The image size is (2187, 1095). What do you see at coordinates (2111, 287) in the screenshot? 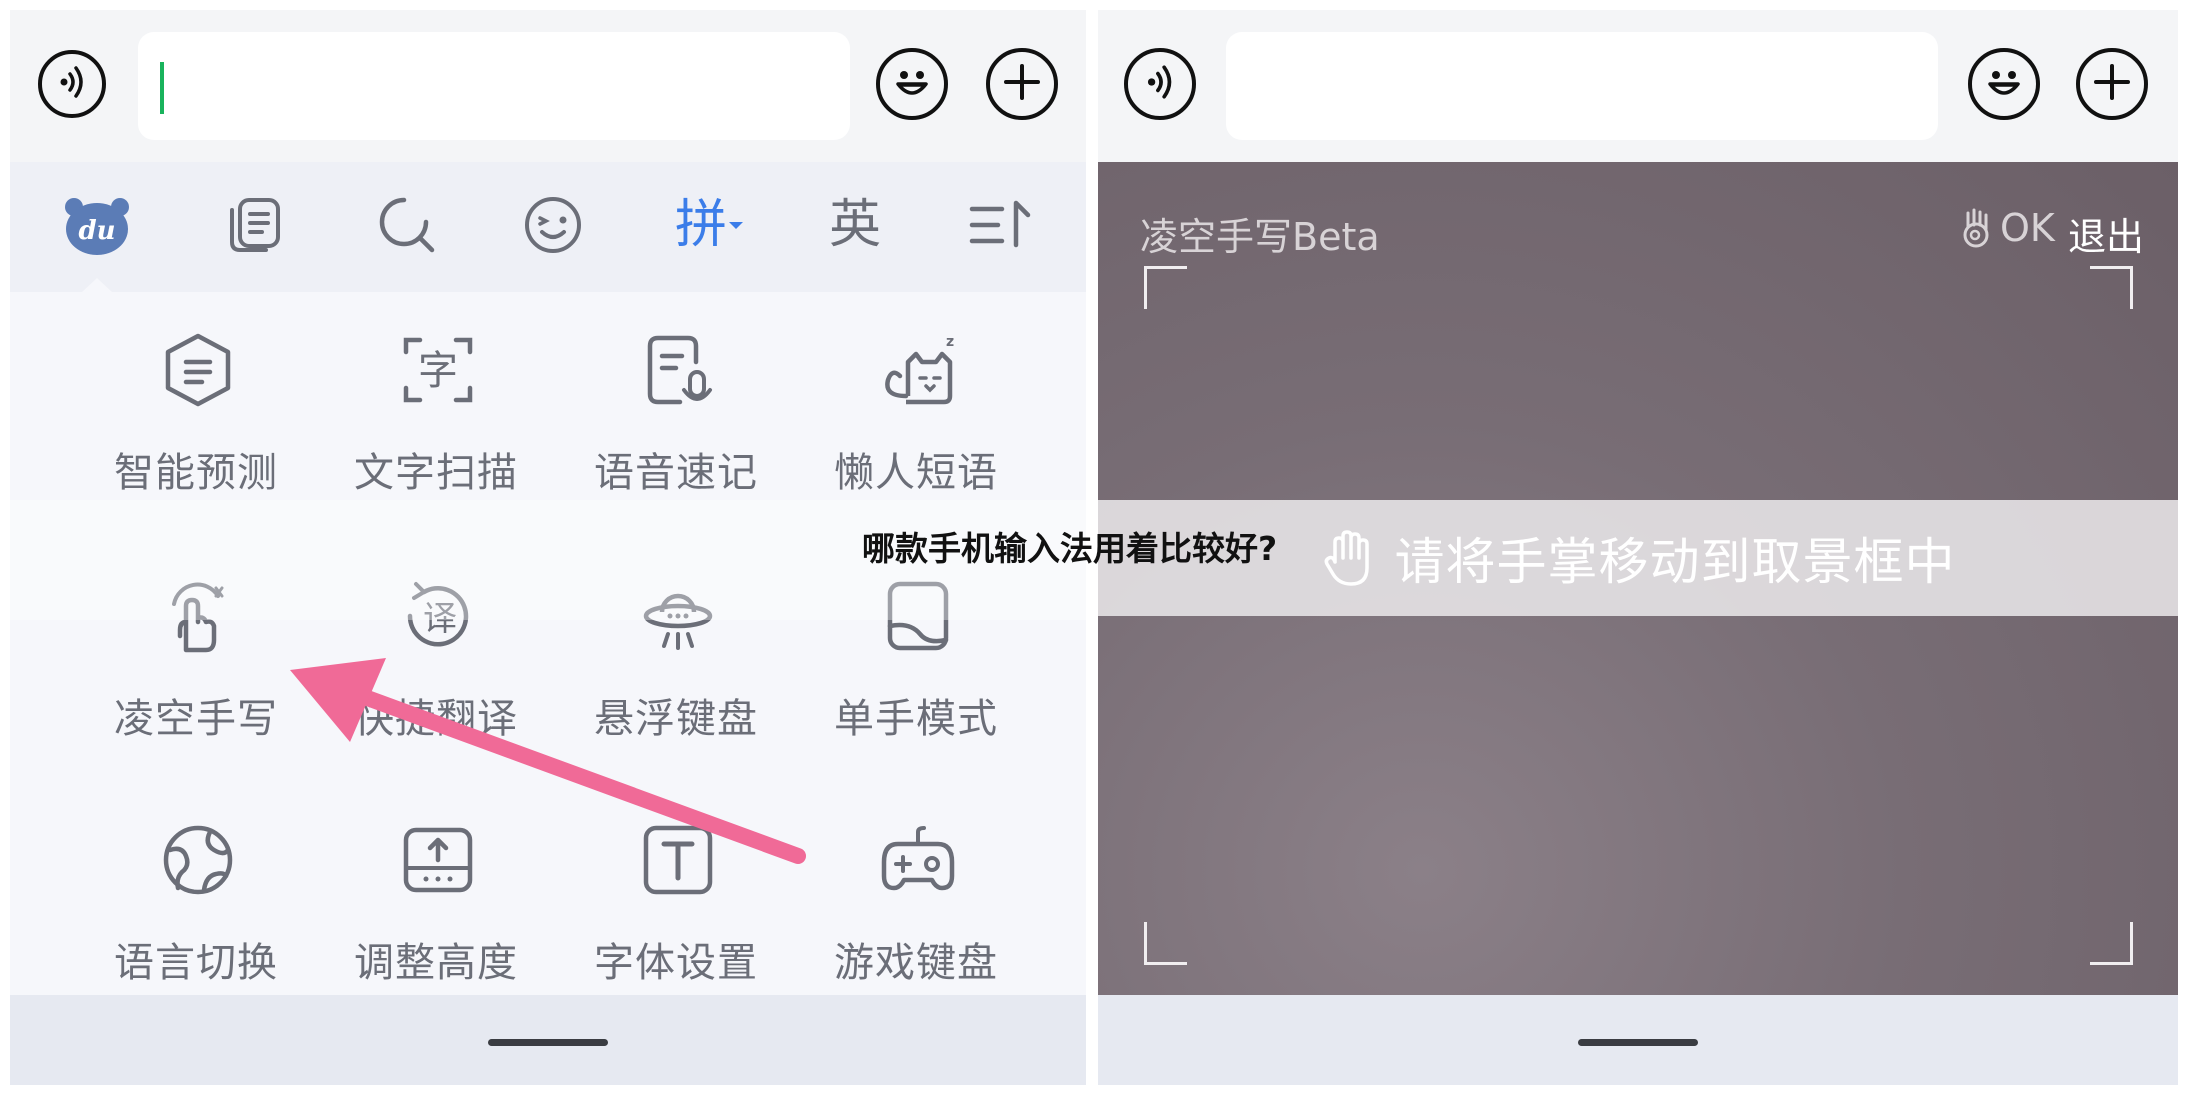
I see `frame-corner-top-right` at bounding box center [2111, 287].